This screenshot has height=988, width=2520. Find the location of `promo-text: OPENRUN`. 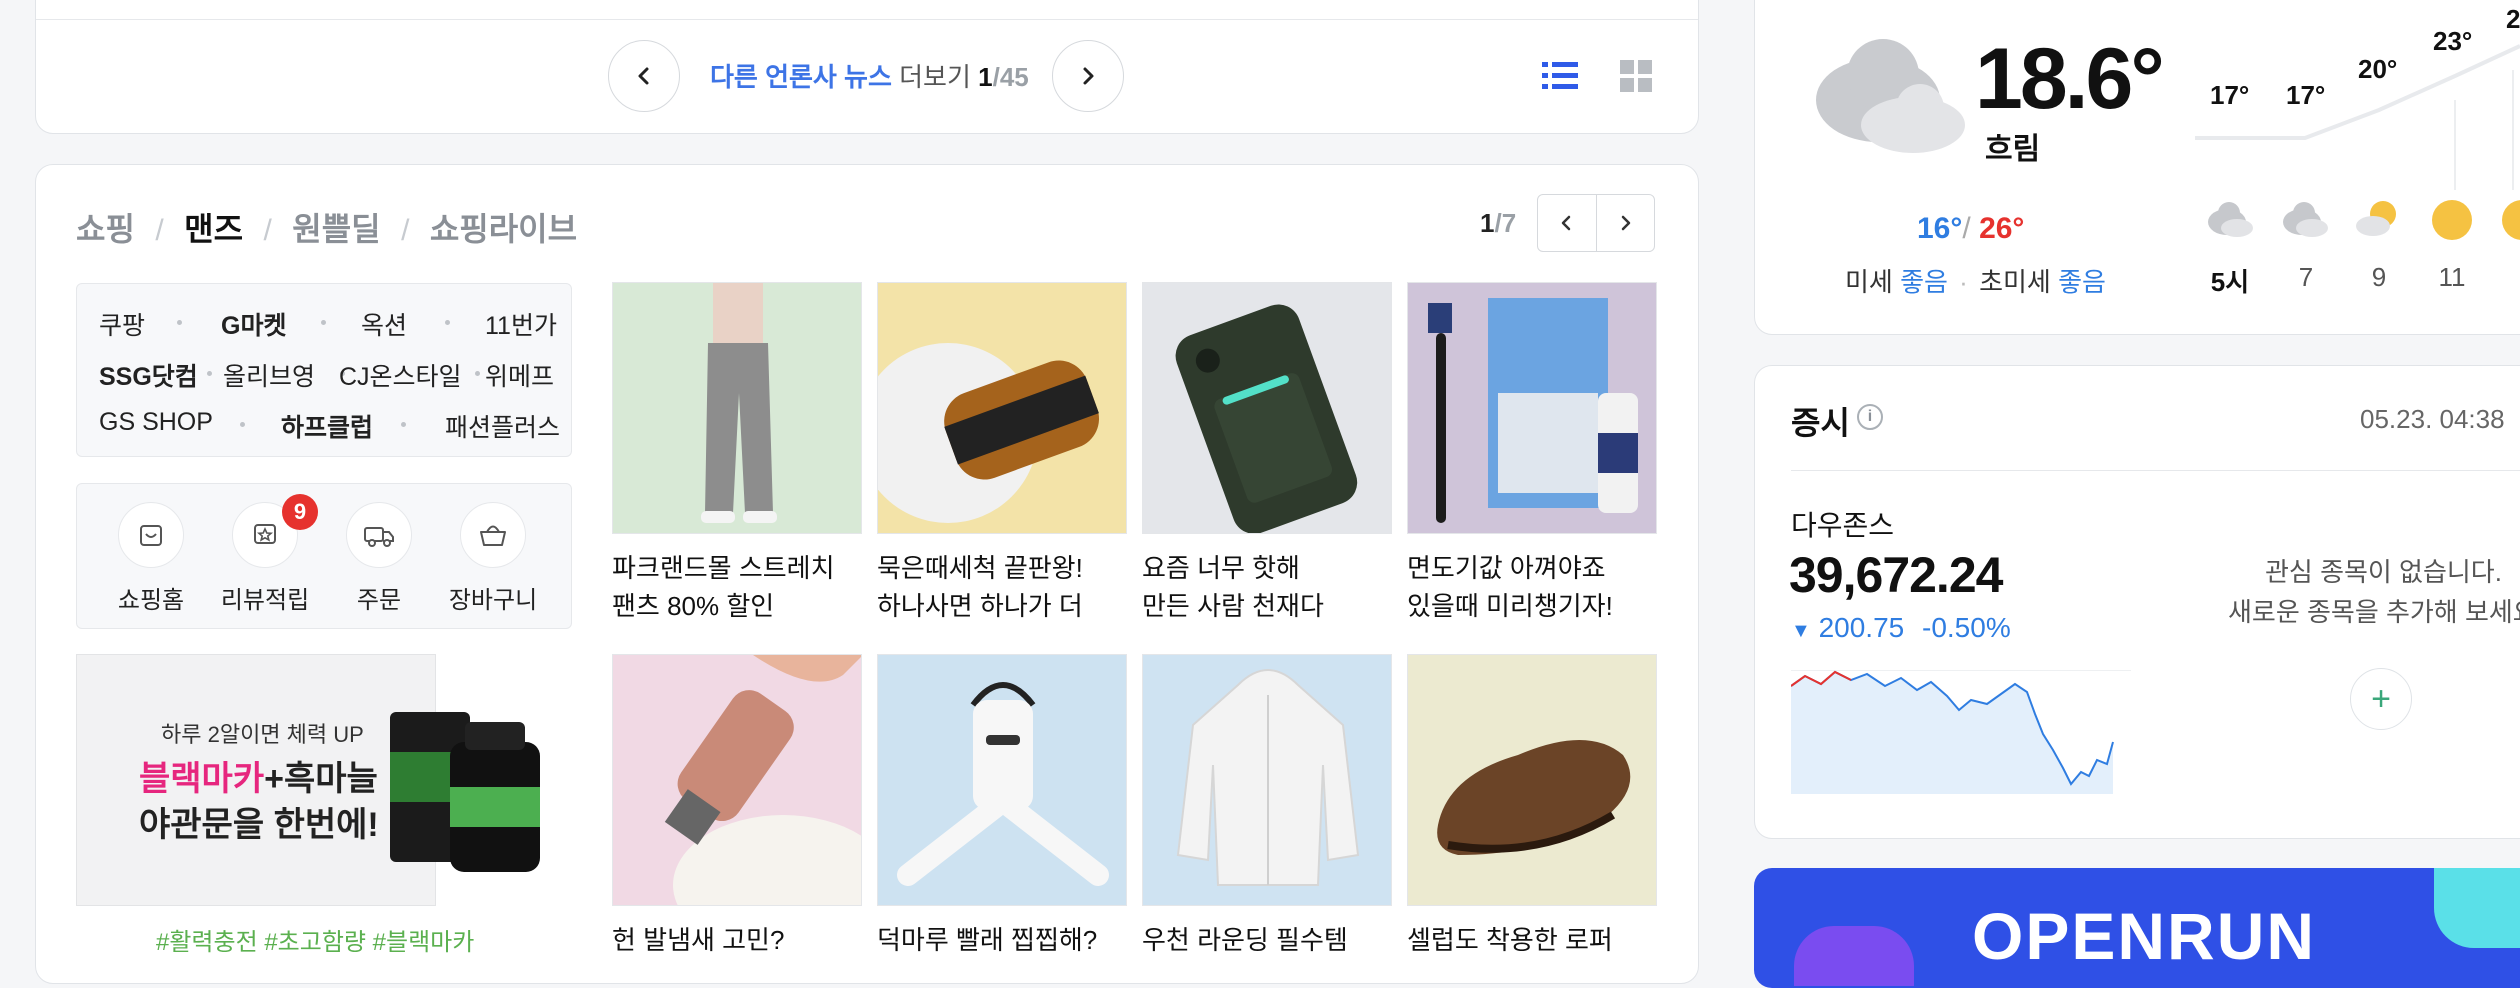

promo-text: OPENRUN is located at coordinates (2144, 936).